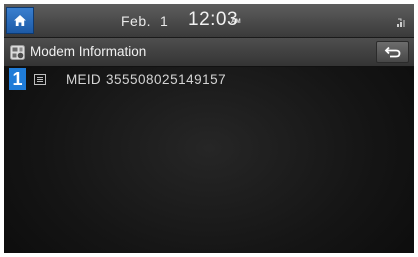 The width and height of the screenshot is (418, 257). Describe the element at coordinates (17, 52) in the screenshot. I see `modem-info-icon` at that location.